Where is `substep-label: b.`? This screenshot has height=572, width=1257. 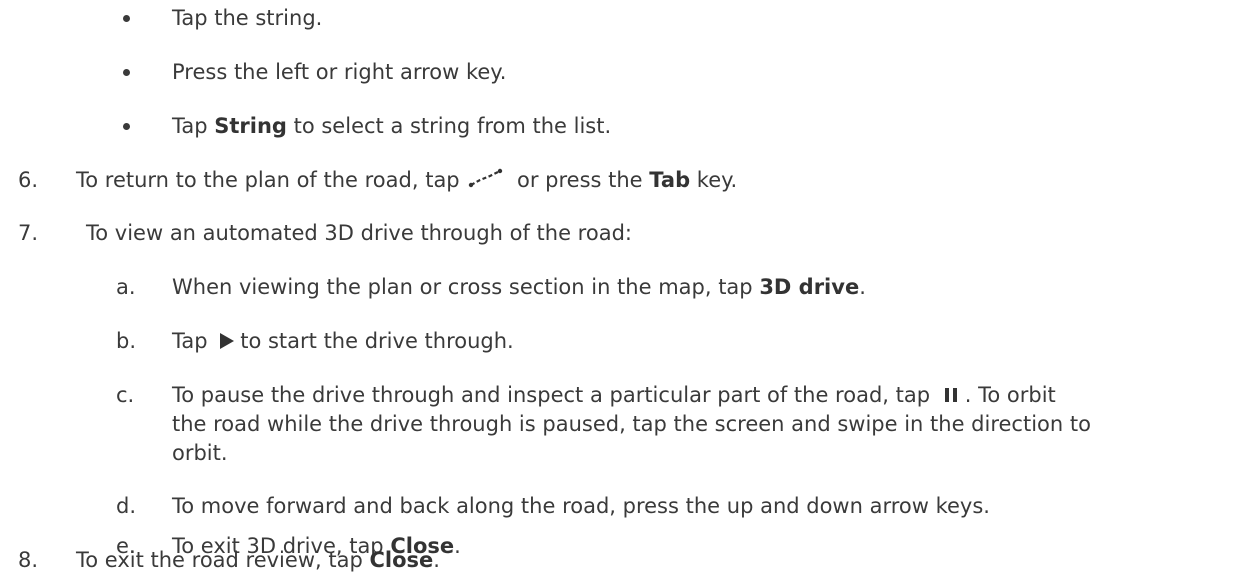 substep-label: b. is located at coordinates (126, 341).